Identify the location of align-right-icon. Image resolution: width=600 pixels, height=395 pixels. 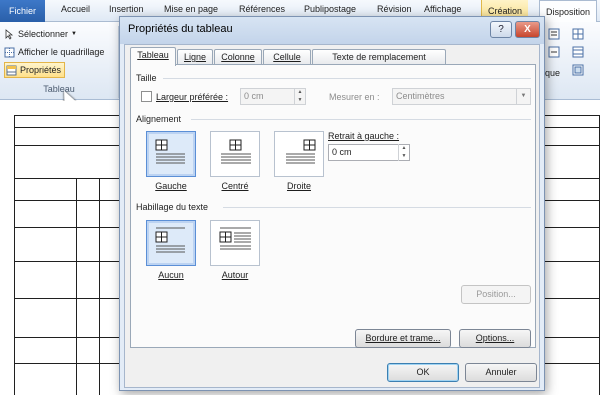
(301, 151).